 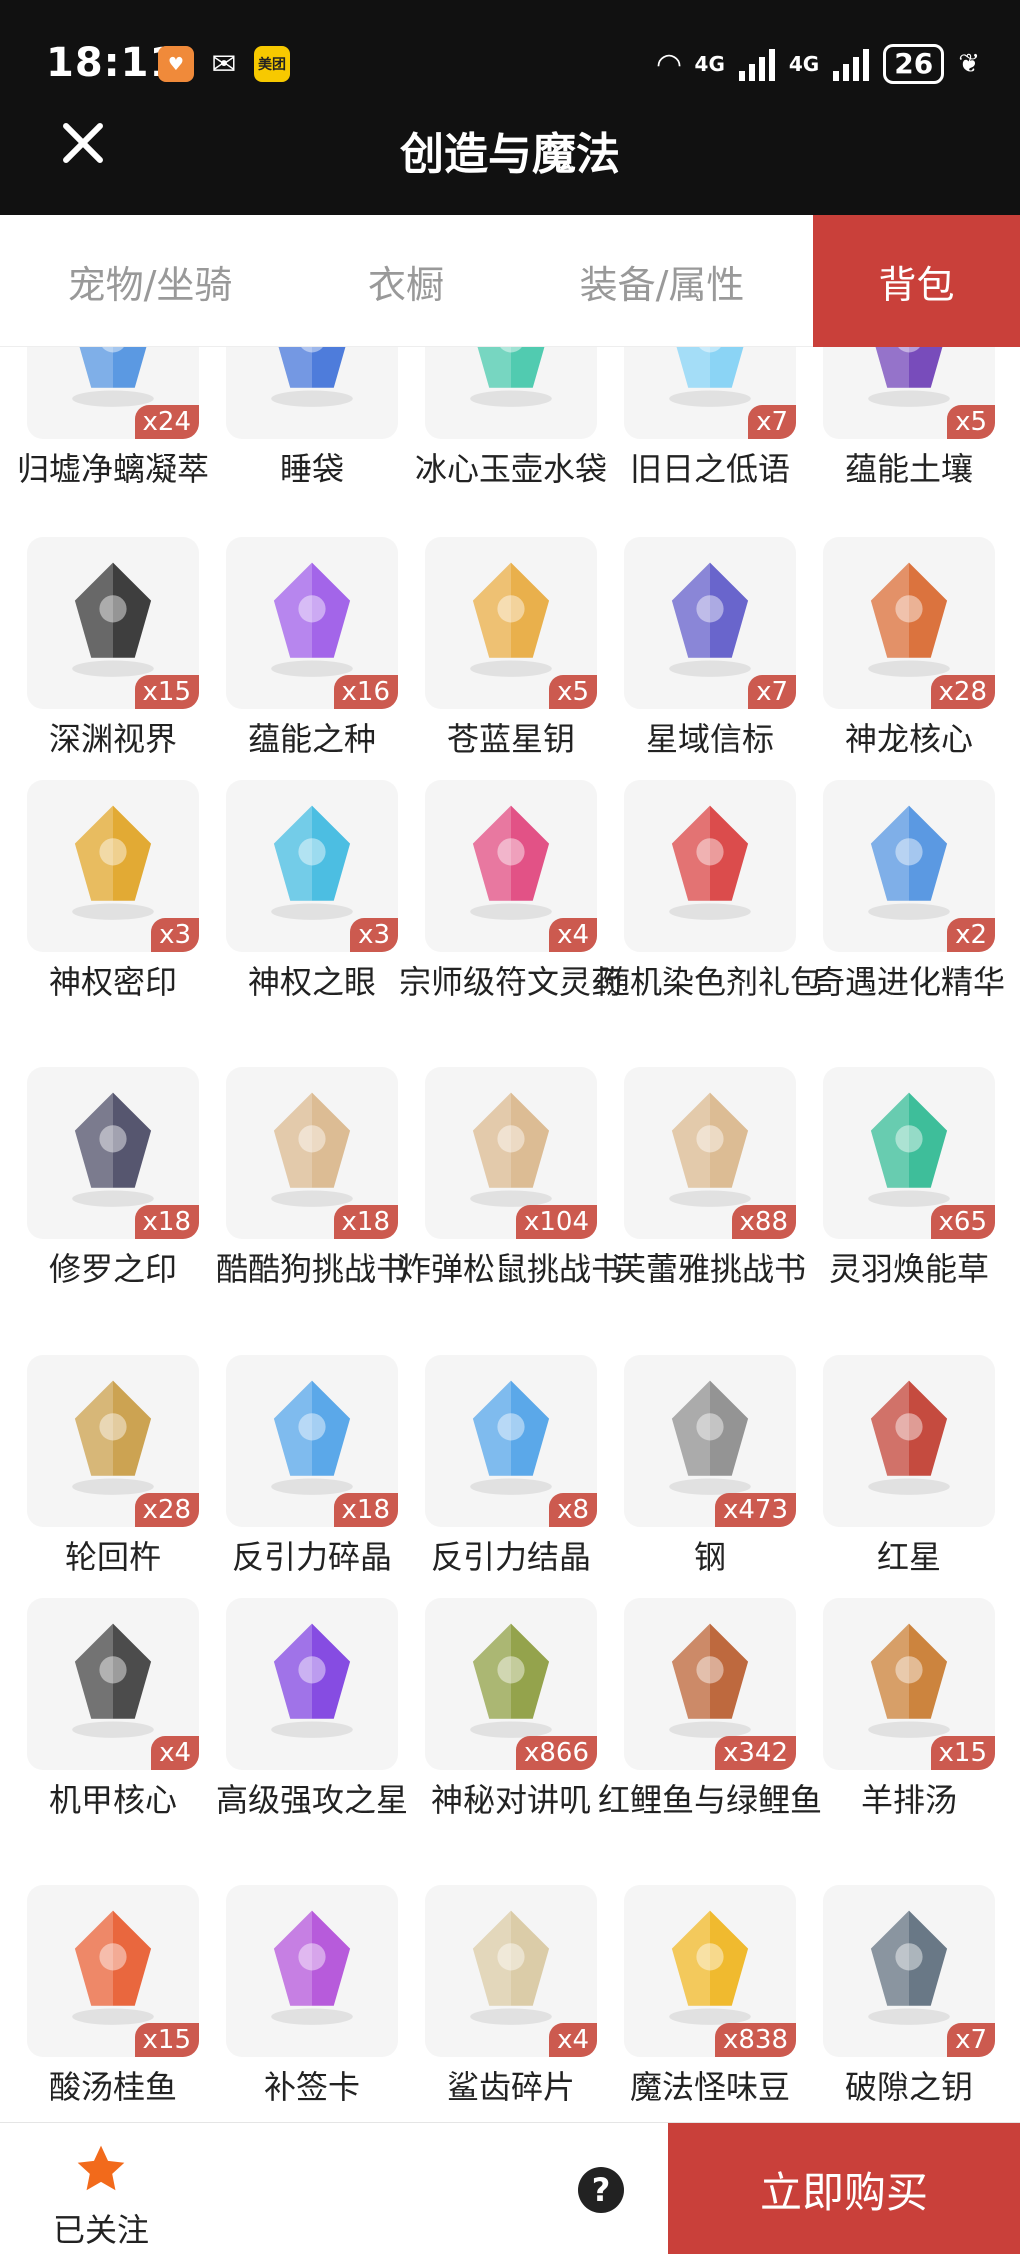 I want to click on item-name: 星域信标, so click(x=709, y=739).